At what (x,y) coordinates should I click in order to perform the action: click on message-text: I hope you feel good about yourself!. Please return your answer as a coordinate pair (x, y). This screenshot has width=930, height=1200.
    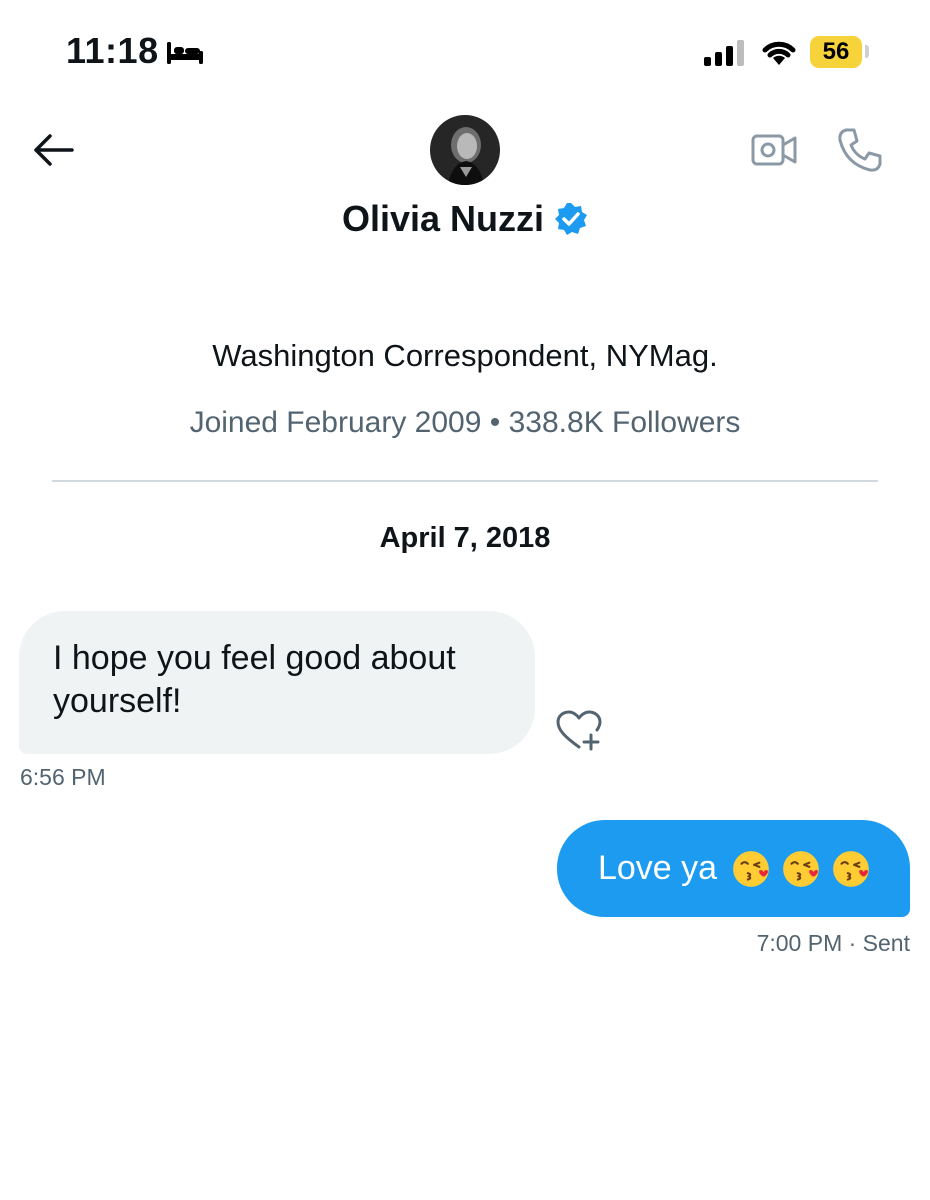
    Looking at the image, I should click on (254, 679).